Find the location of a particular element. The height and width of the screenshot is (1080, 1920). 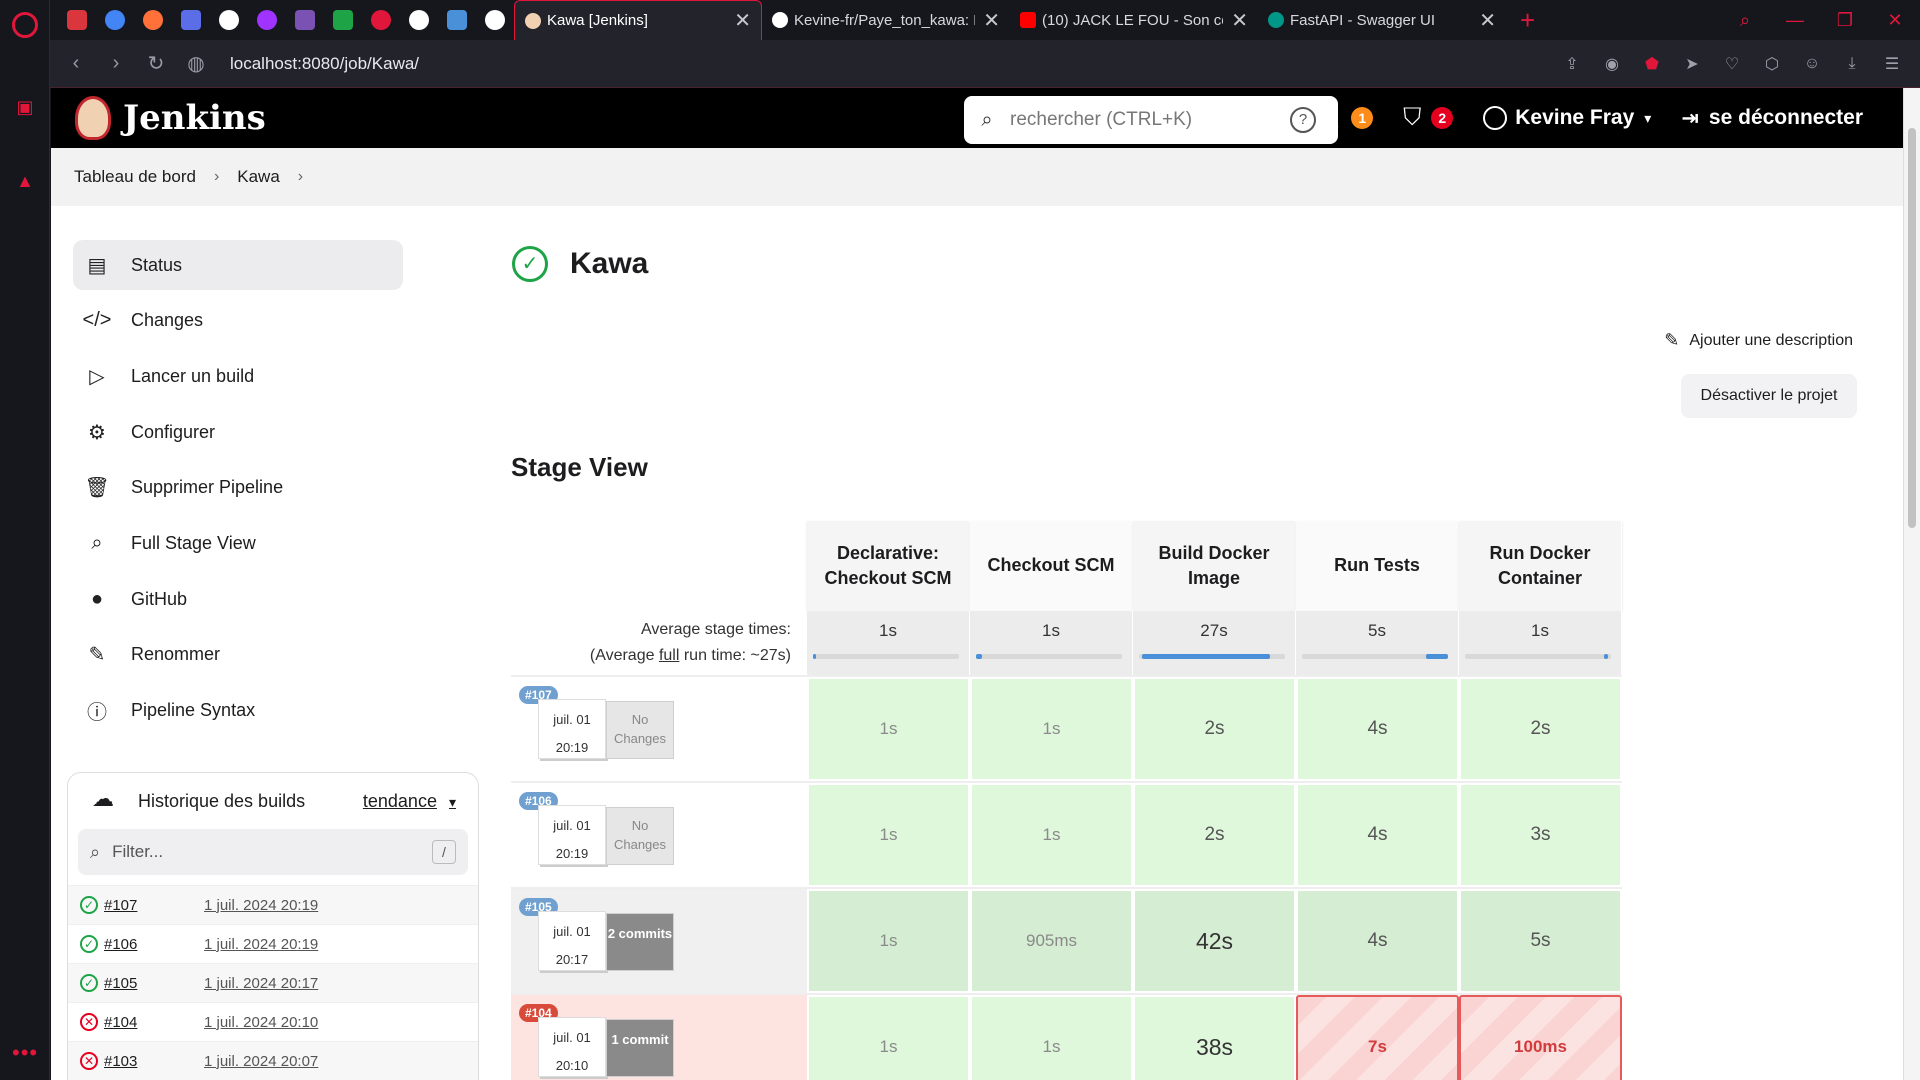

nav-pipeline-syntax: ⓘ Pipeline Syntax is located at coordinates (238, 711).